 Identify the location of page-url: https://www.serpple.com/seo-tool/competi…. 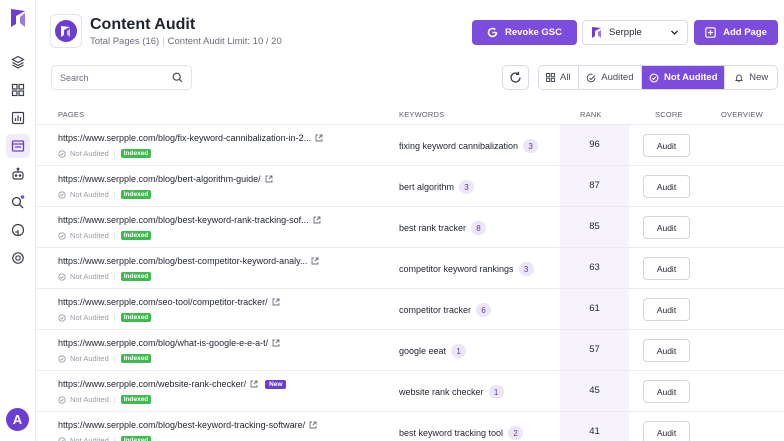
(163, 302).